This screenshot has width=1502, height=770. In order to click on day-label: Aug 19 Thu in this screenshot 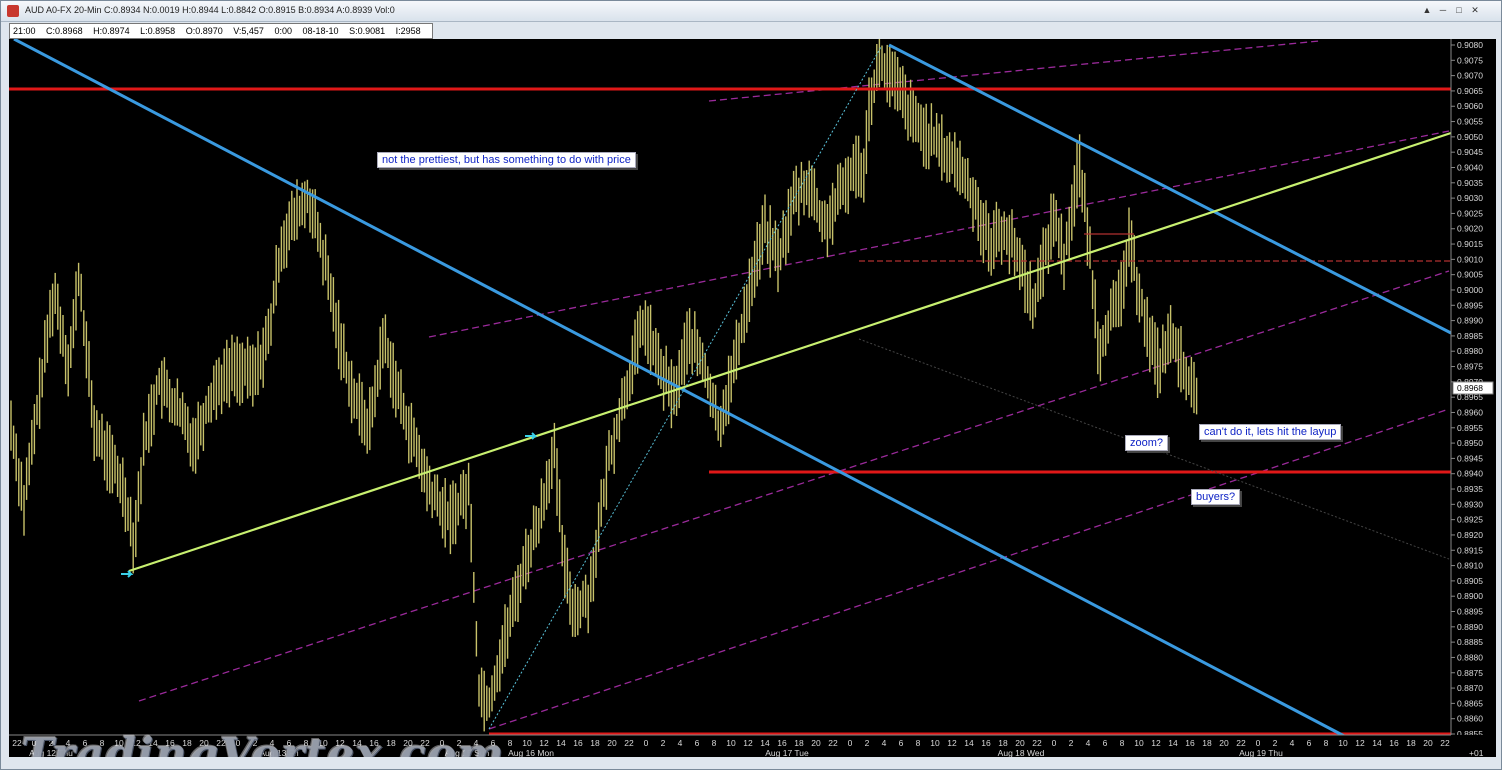, I will do `click(1261, 752)`.